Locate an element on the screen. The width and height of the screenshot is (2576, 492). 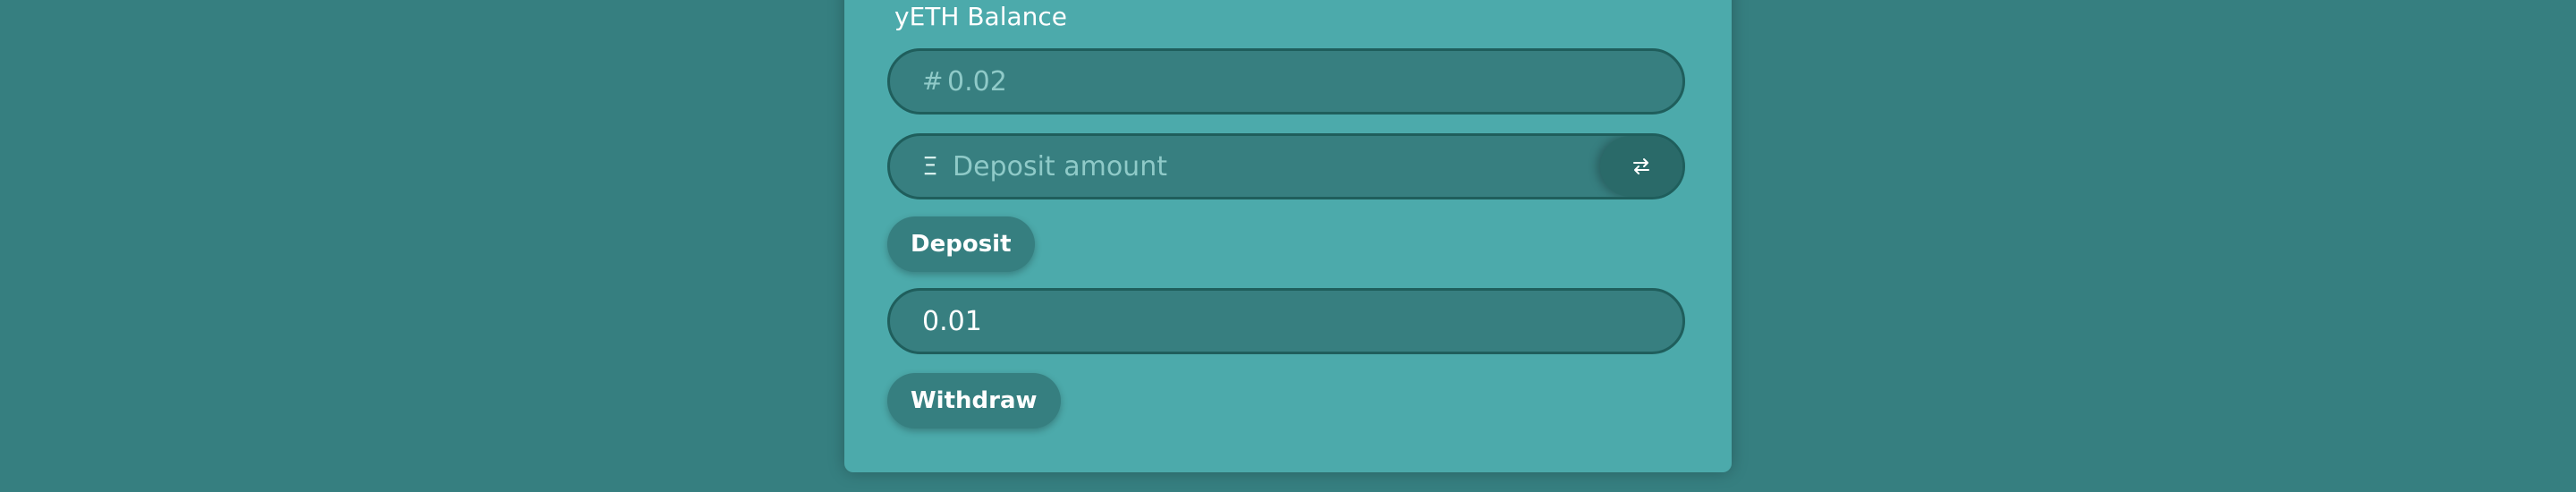
deposit-amount-input is located at coordinates (1266, 166).